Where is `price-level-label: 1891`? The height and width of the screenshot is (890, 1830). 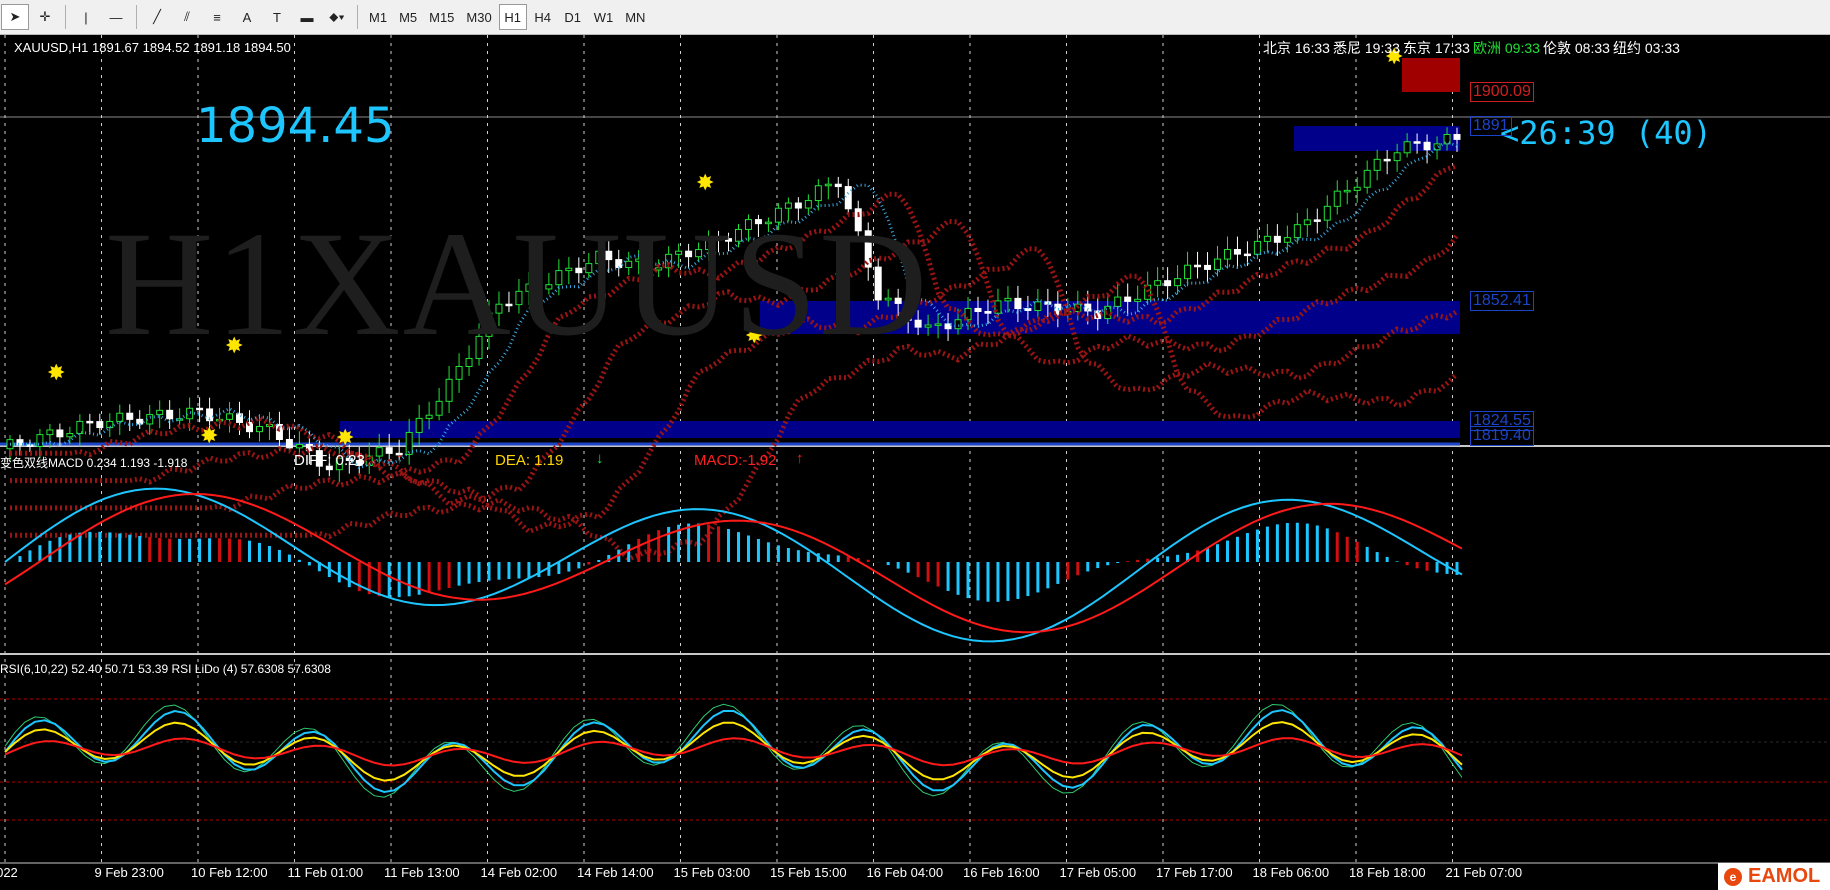
price-level-label: 1891 is located at coordinates (1491, 126).